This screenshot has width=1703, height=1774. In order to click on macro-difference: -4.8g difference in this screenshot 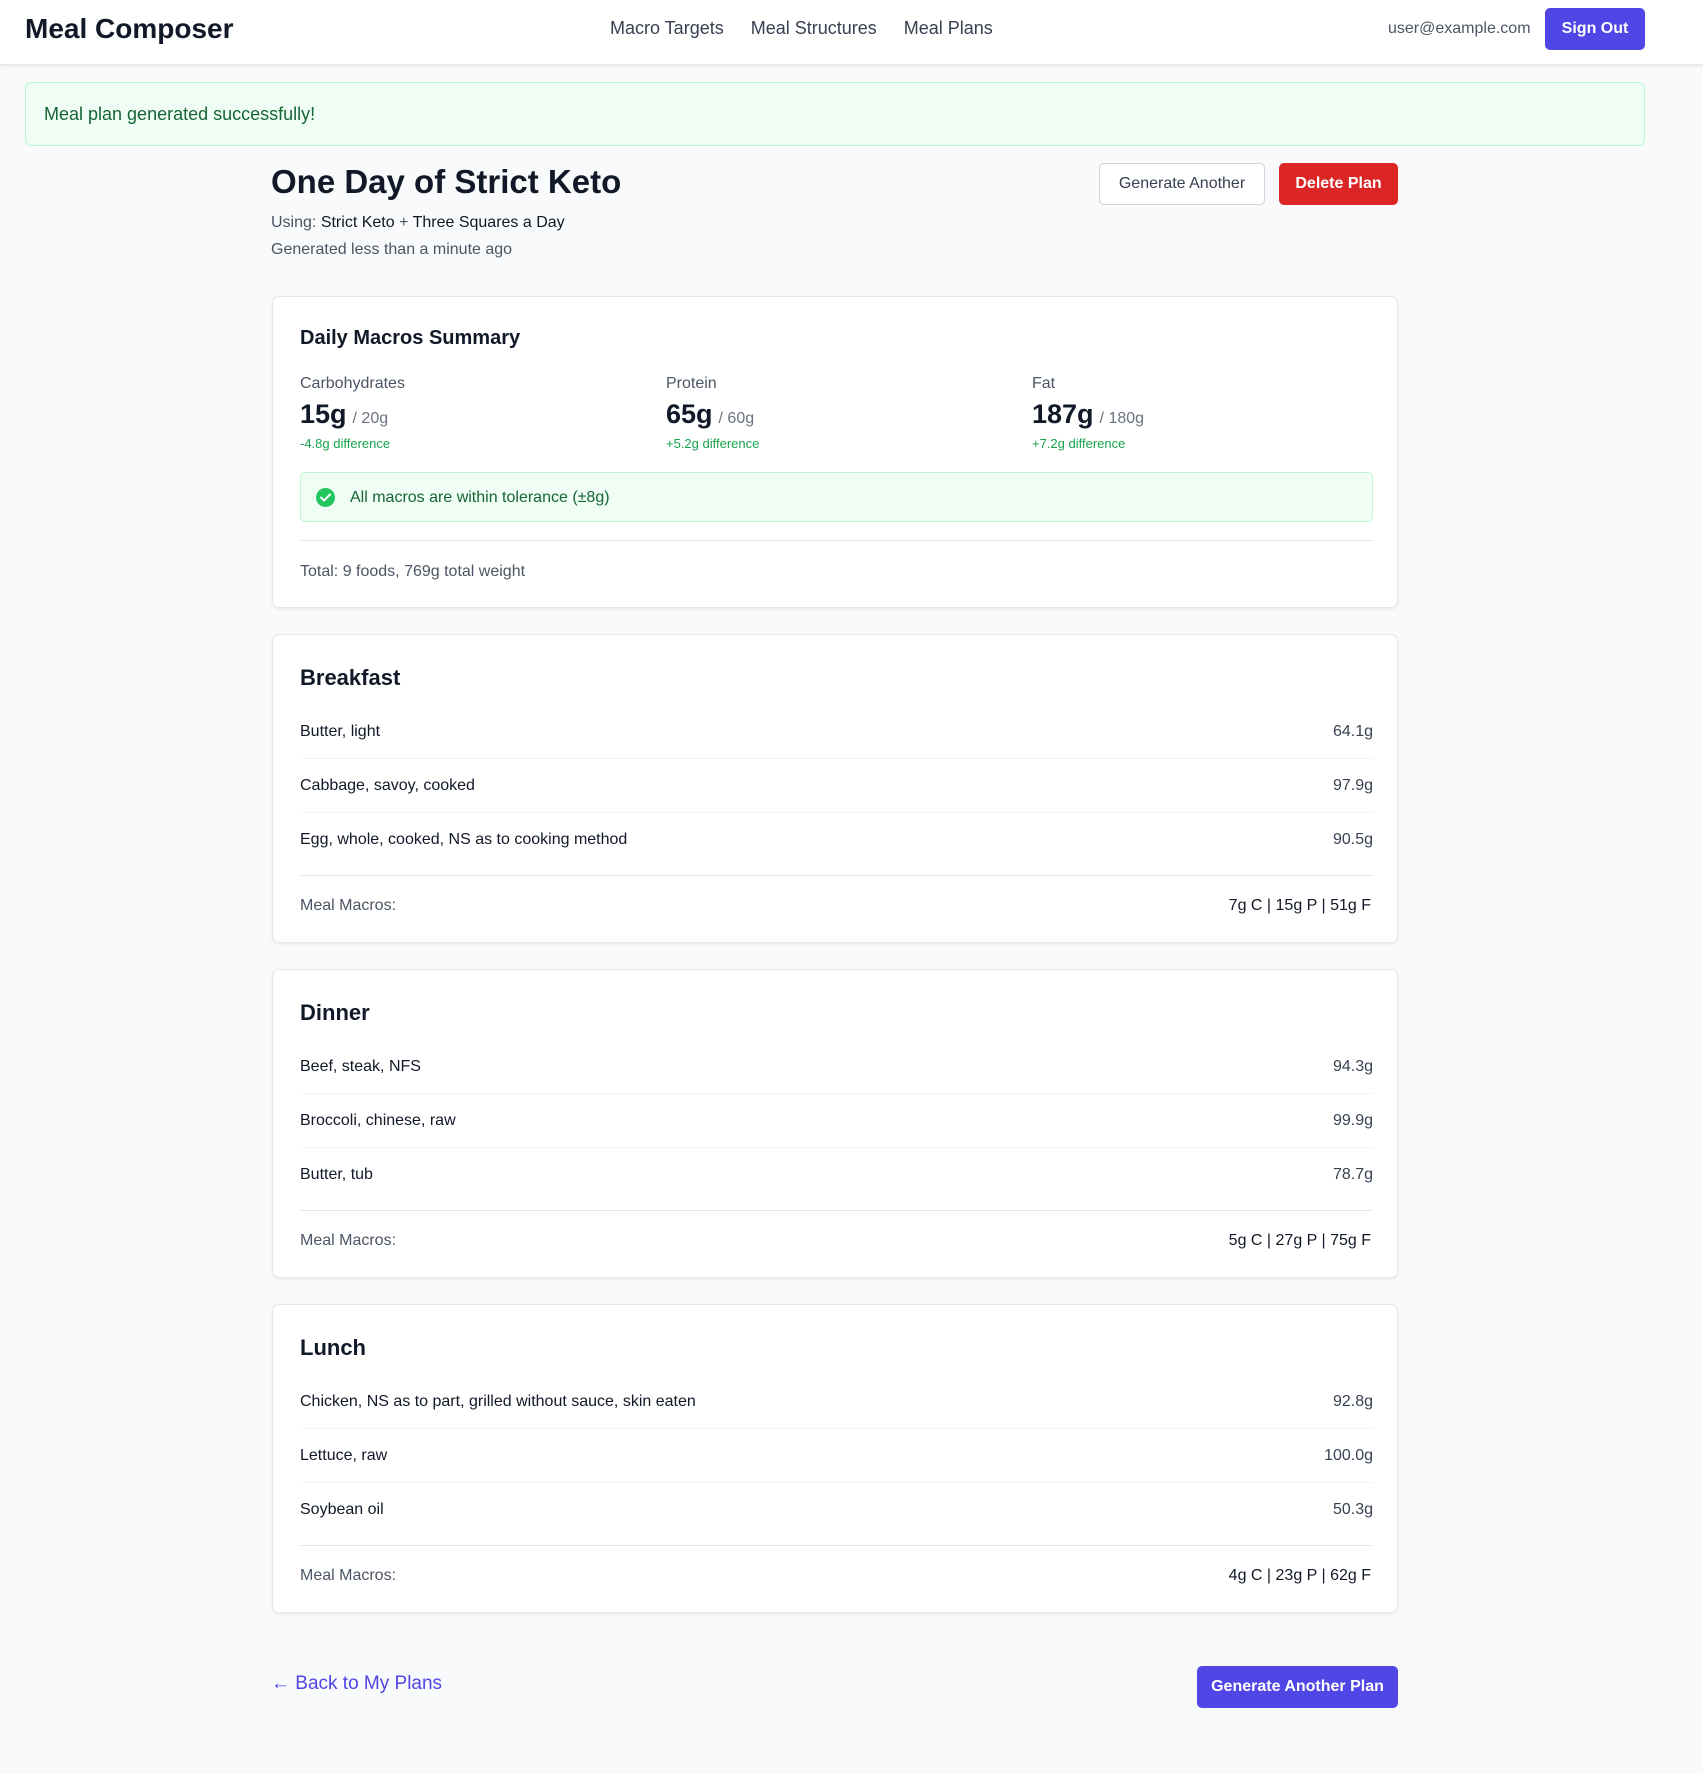, I will do `click(345, 443)`.